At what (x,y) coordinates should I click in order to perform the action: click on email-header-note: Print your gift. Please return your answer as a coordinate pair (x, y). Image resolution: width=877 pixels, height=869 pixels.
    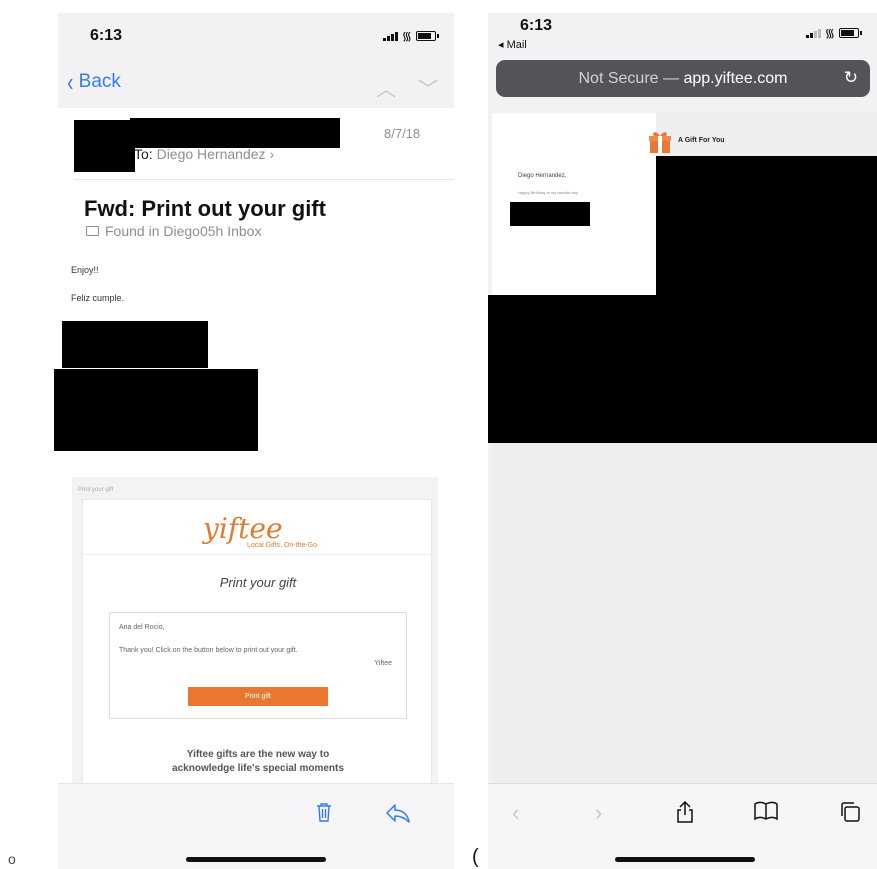
    Looking at the image, I should click on (96, 490).